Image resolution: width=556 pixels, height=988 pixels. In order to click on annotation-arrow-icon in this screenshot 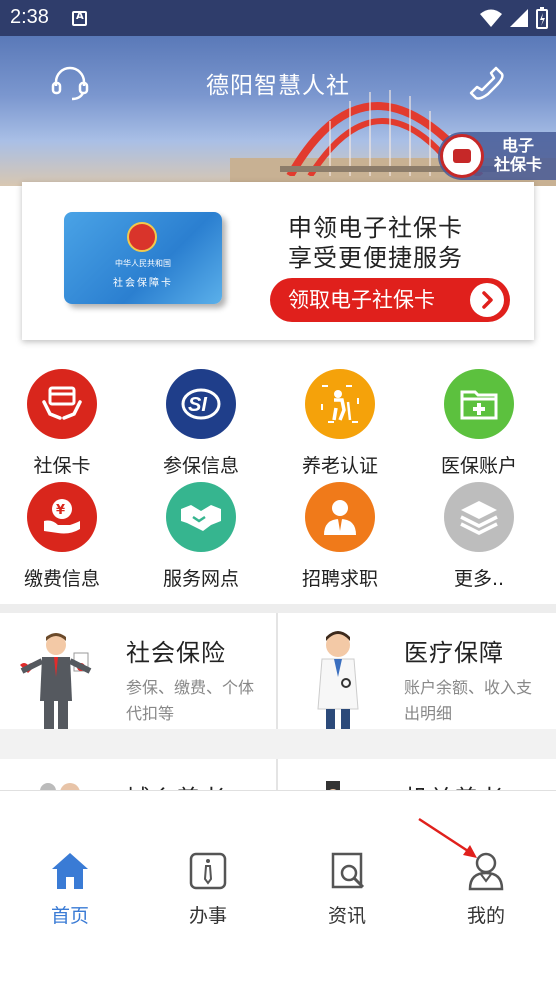, I will do `click(447, 837)`.